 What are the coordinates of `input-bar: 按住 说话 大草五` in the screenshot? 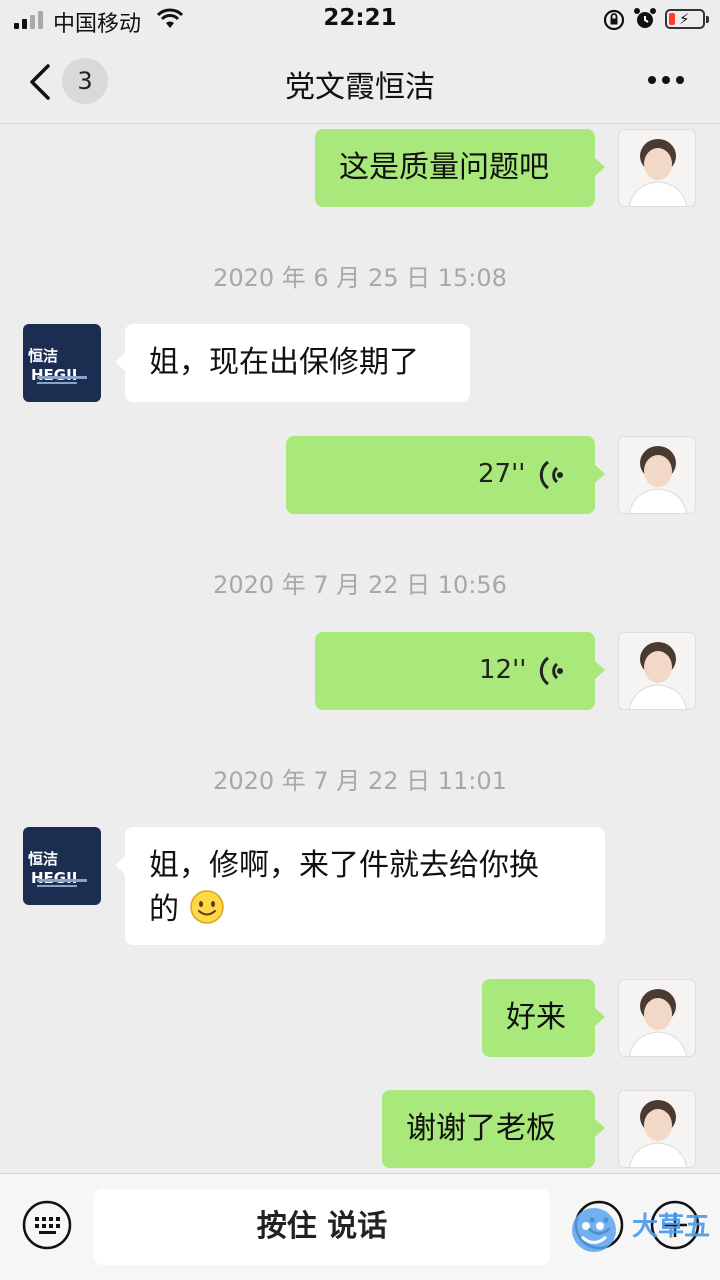 It's located at (360, 1226).